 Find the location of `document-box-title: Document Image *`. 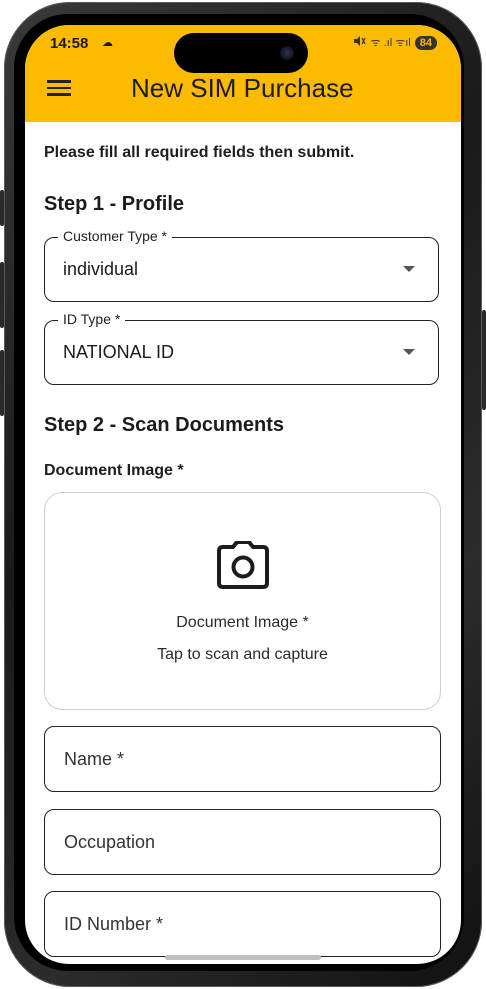

document-box-title: Document Image * is located at coordinates (242, 622).